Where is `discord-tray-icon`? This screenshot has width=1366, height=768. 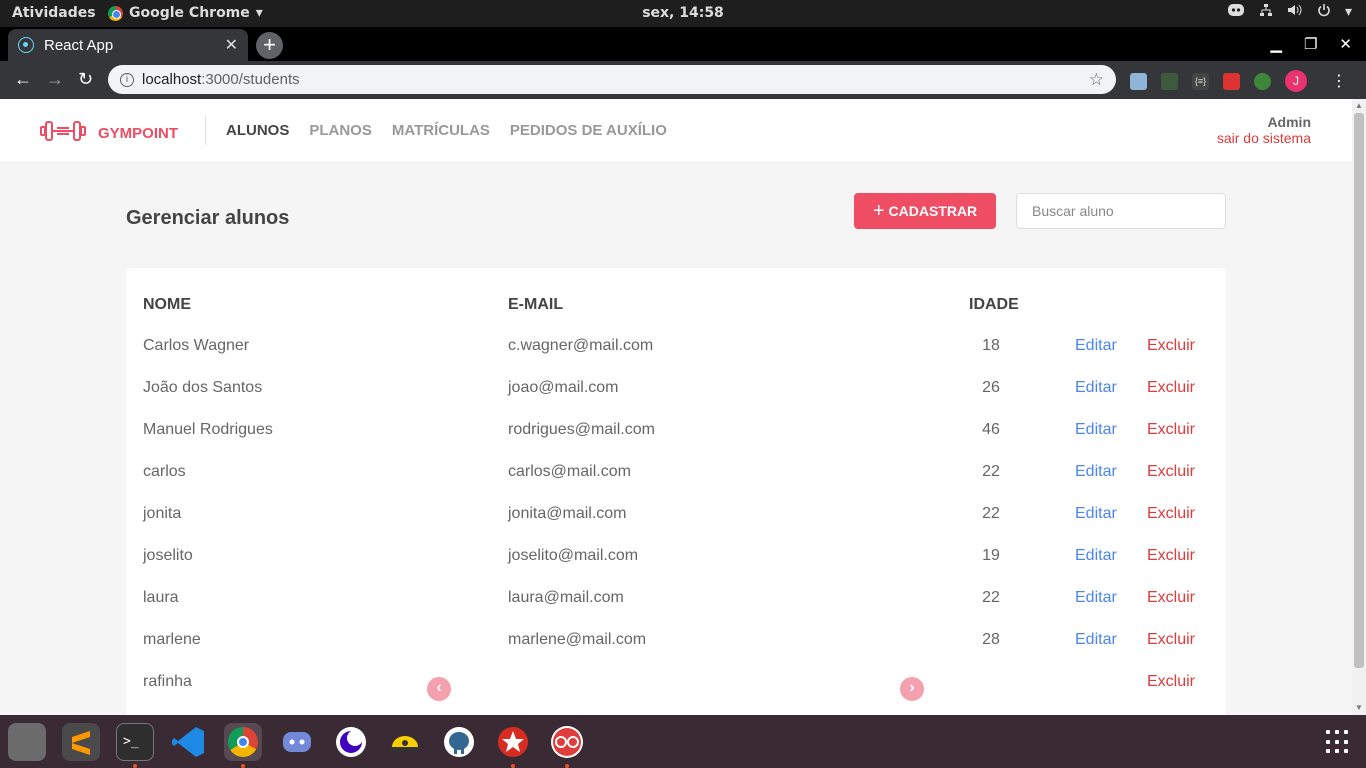 discord-tray-icon is located at coordinates (1236, 12).